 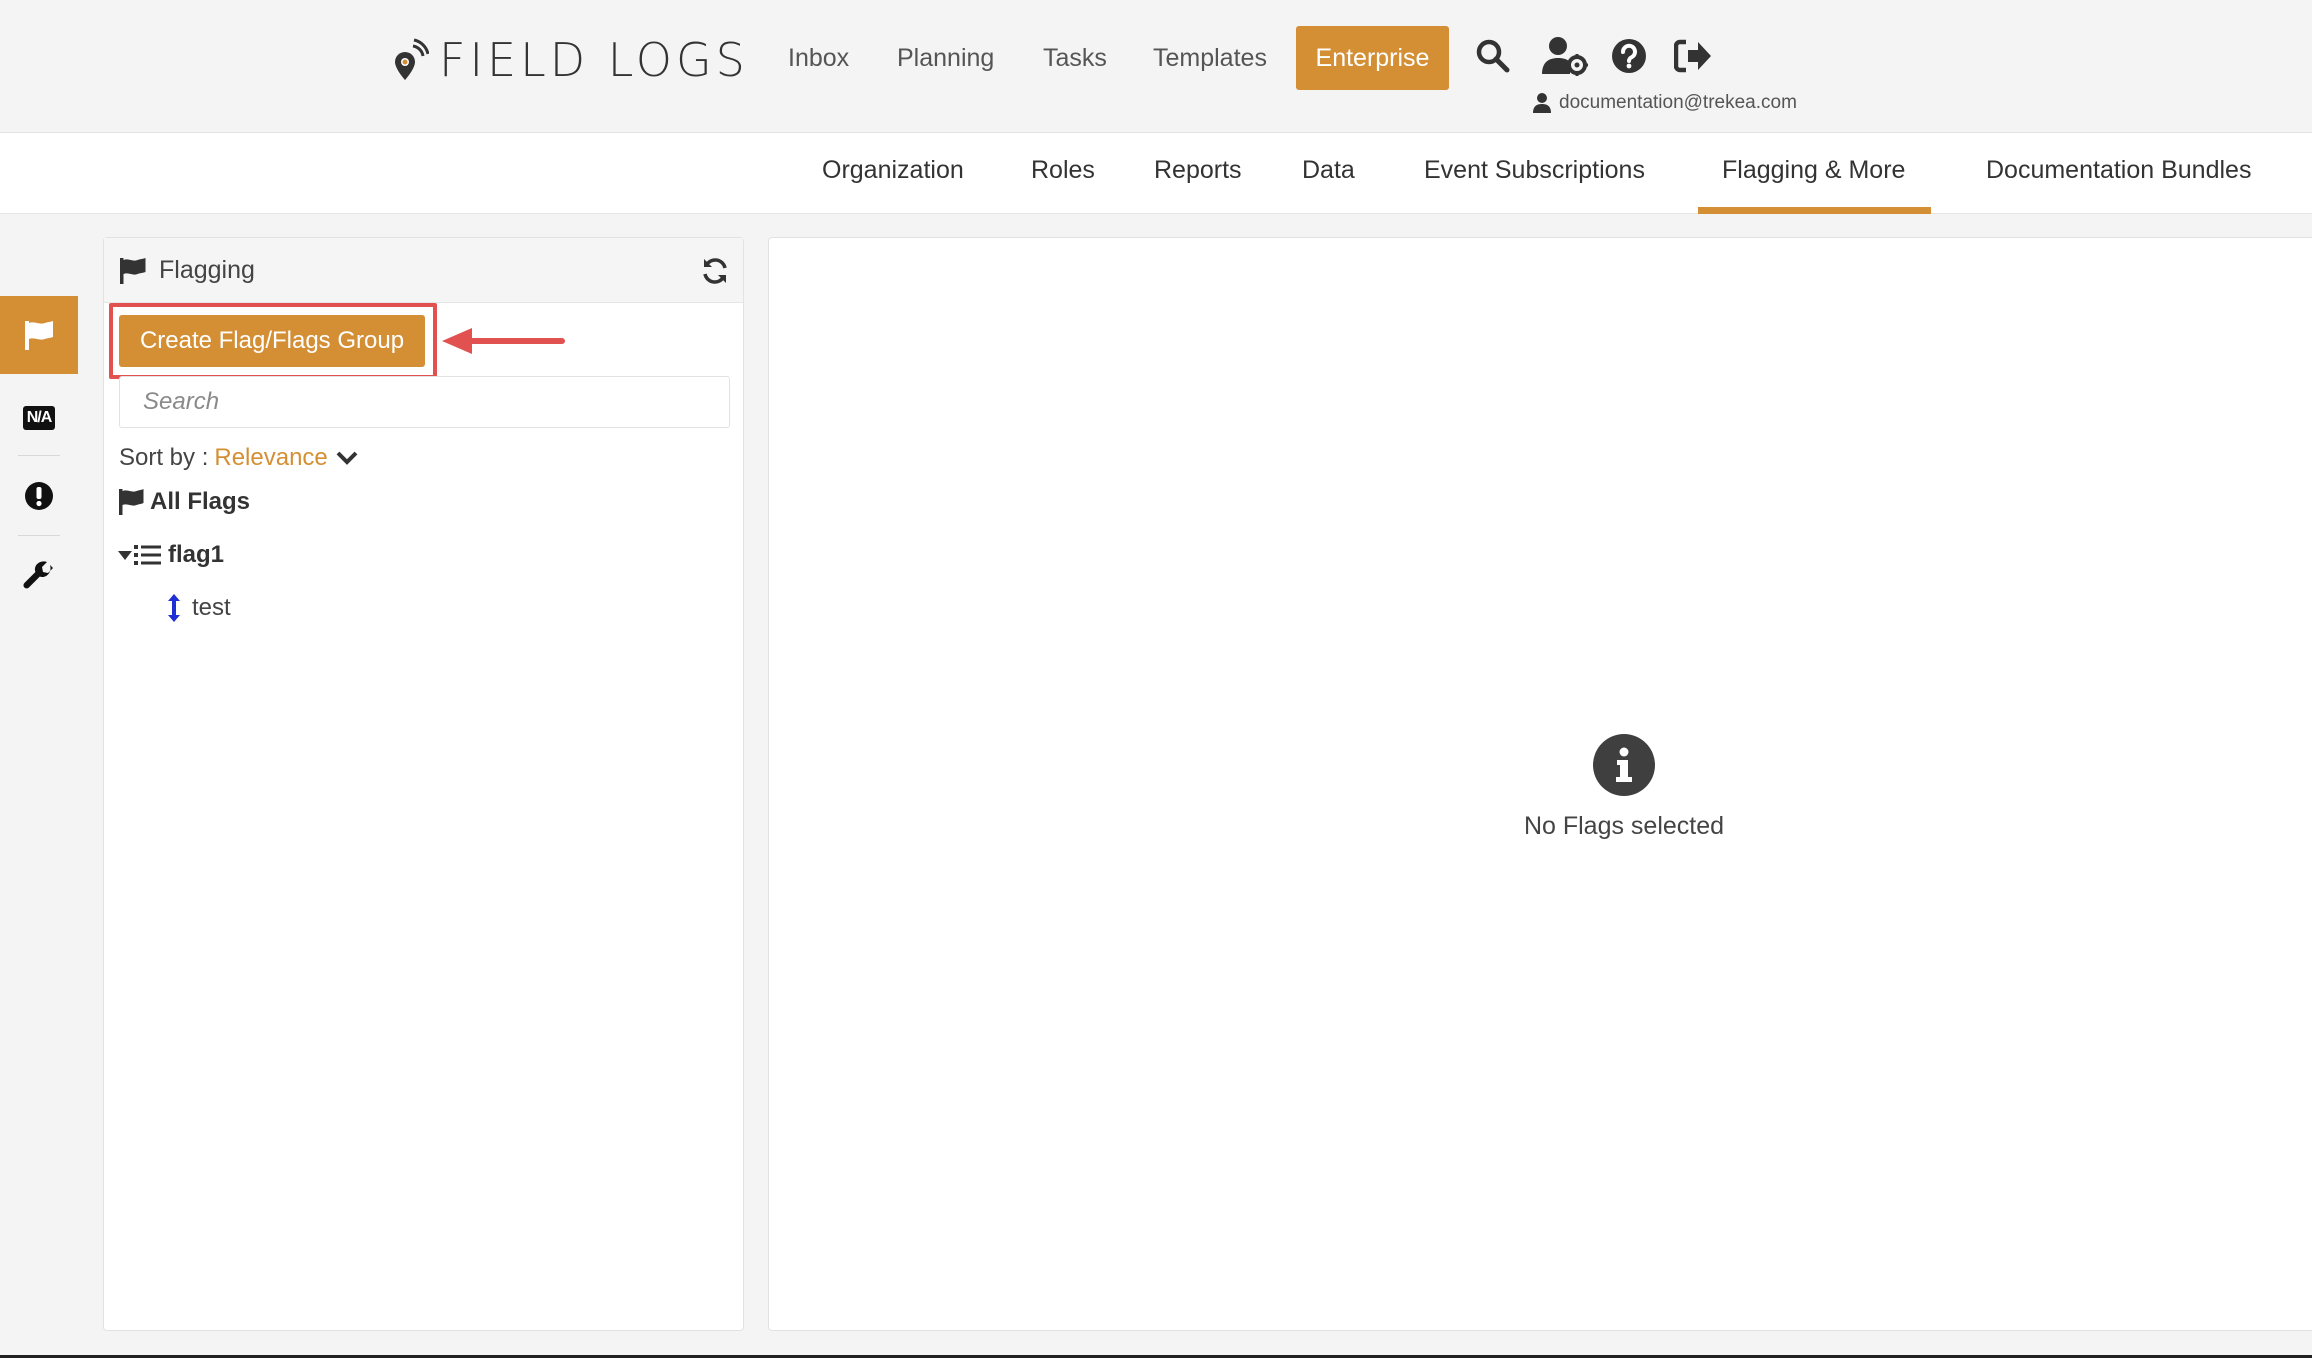 I want to click on tree-item-all-flags: All Flags, so click(x=184, y=502).